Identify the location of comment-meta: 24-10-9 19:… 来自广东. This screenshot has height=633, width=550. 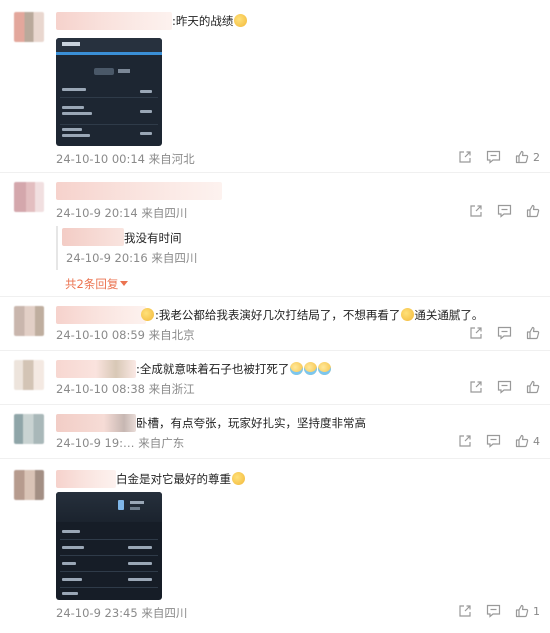
(120, 443).